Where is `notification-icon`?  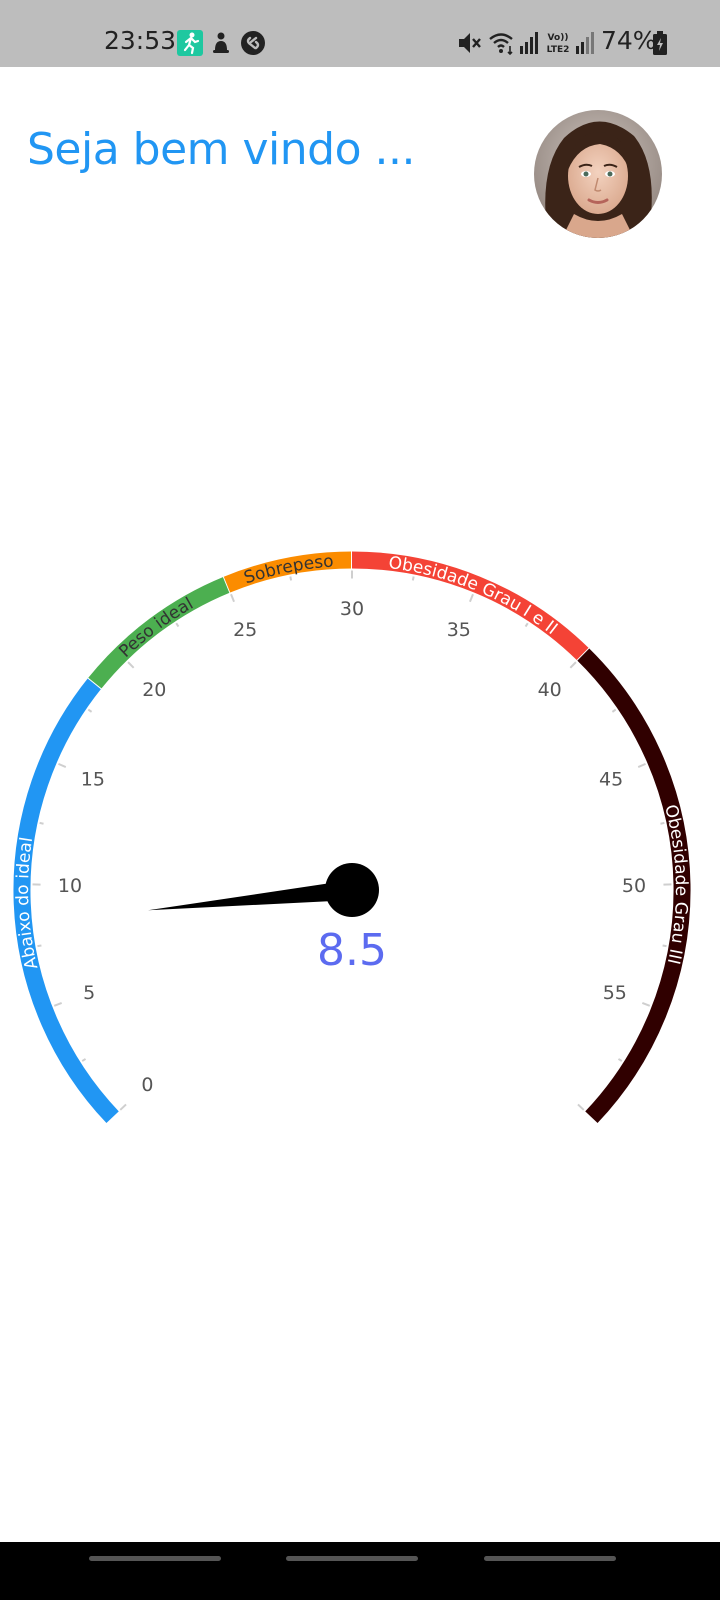 notification-icon is located at coordinates (222, 43).